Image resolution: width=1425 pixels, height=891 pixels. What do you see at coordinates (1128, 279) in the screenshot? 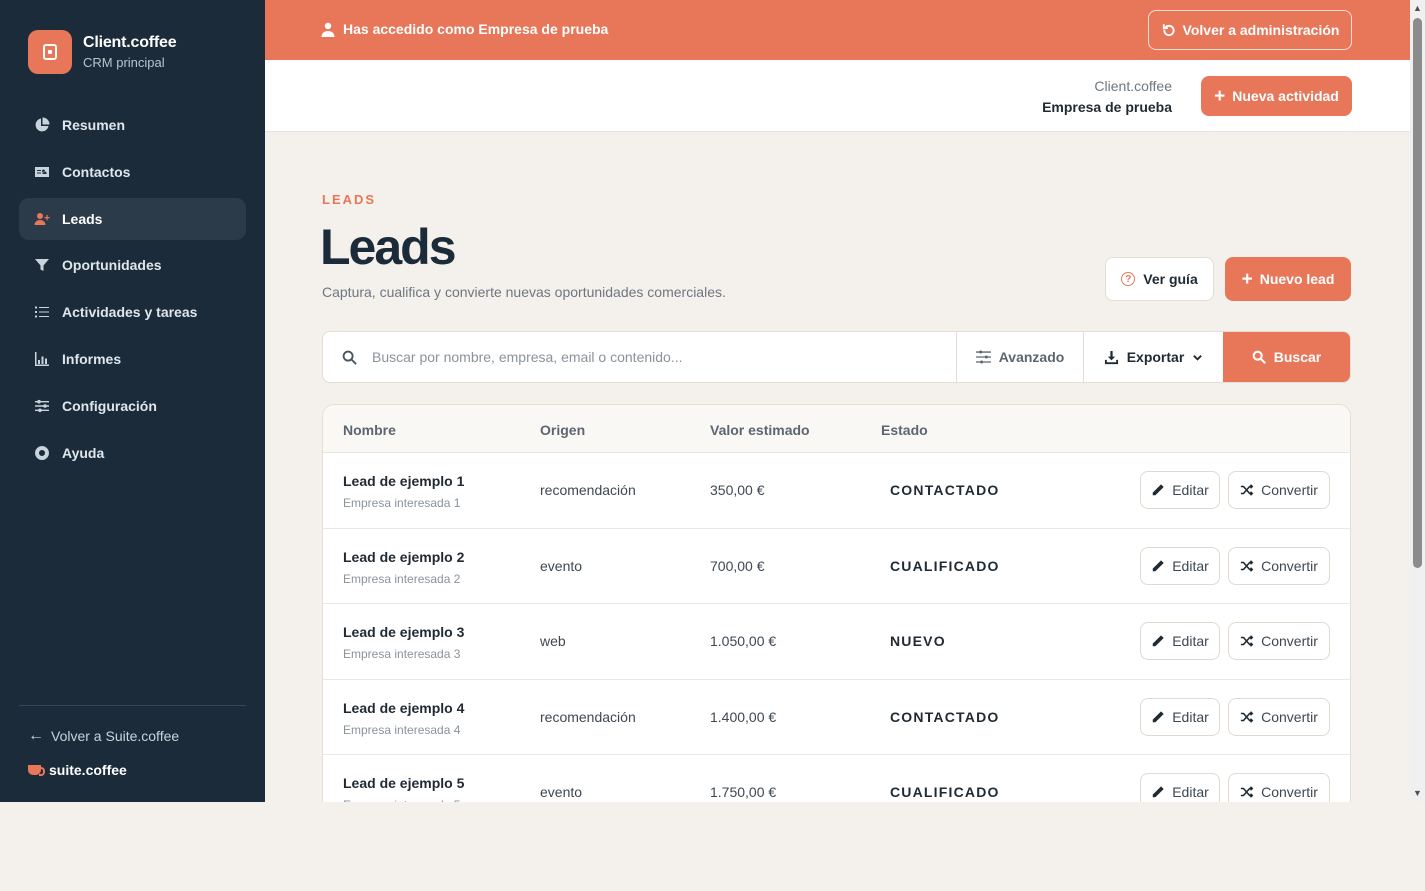
I see `question-circle-icon: ?` at bounding box center [1128, 279].